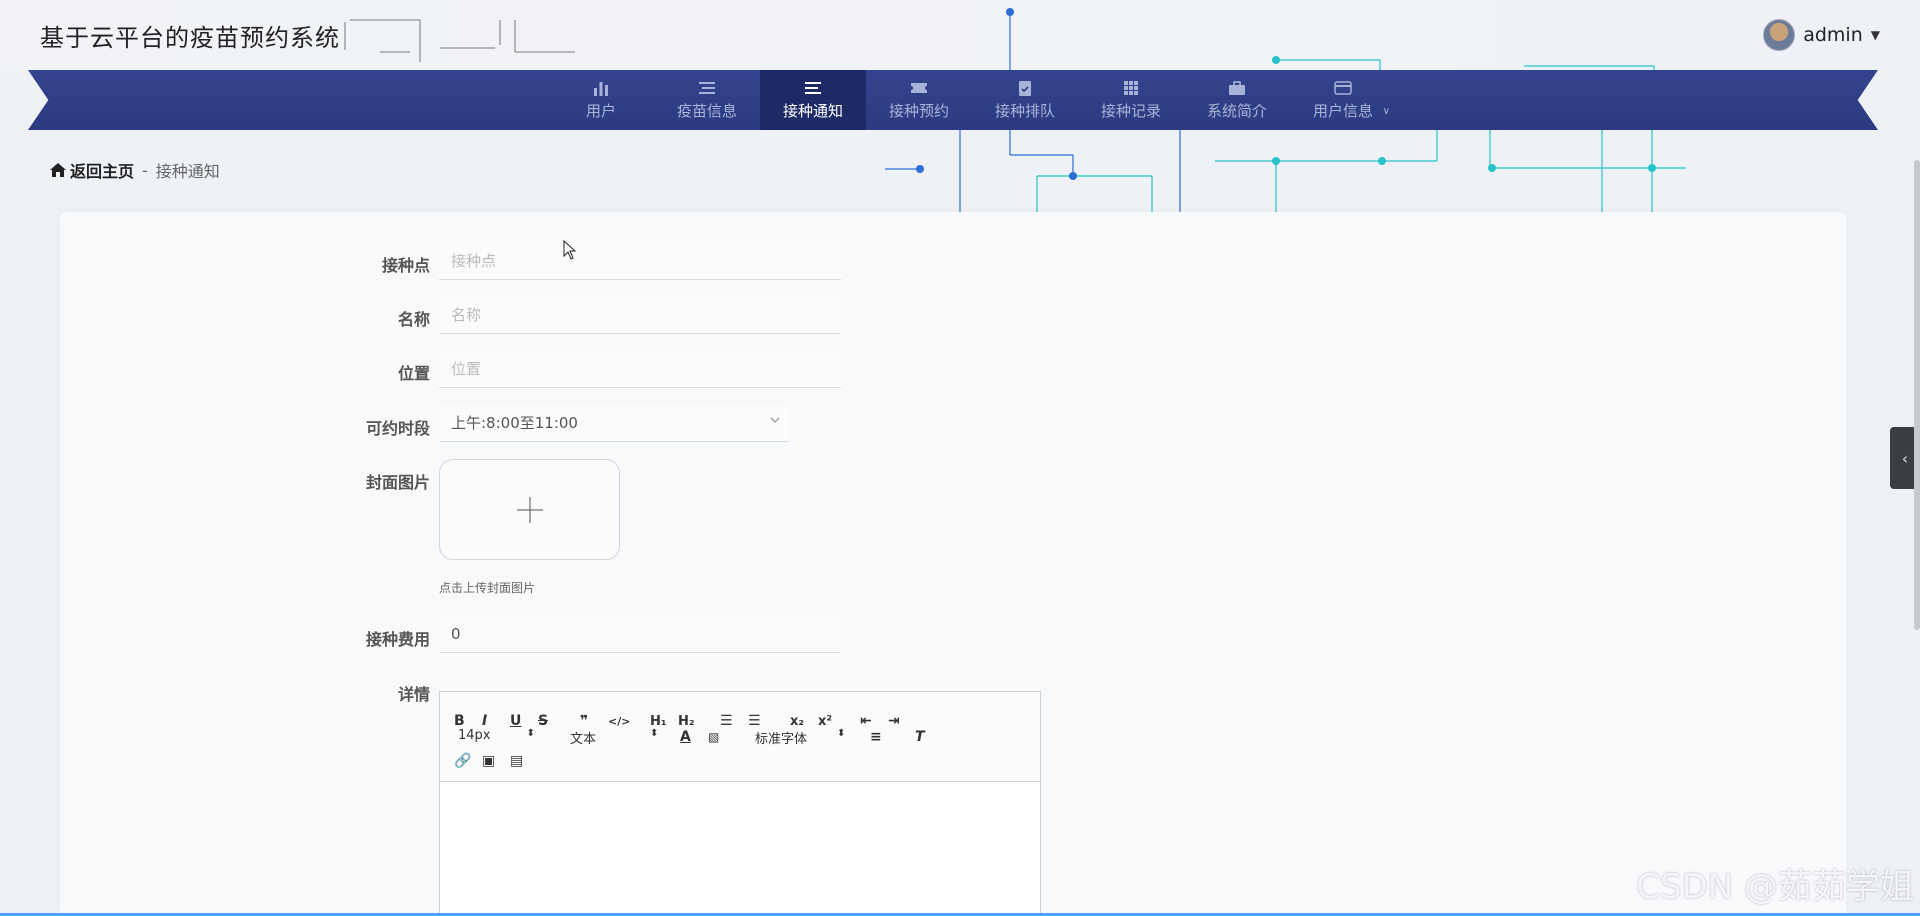 Image resolution: width=1920 pixels, height=916 pixels. What do you see at coordinates (775, 420) in the screenshot?
I see `chevron-down-icon` at bounding box center [775, 420].